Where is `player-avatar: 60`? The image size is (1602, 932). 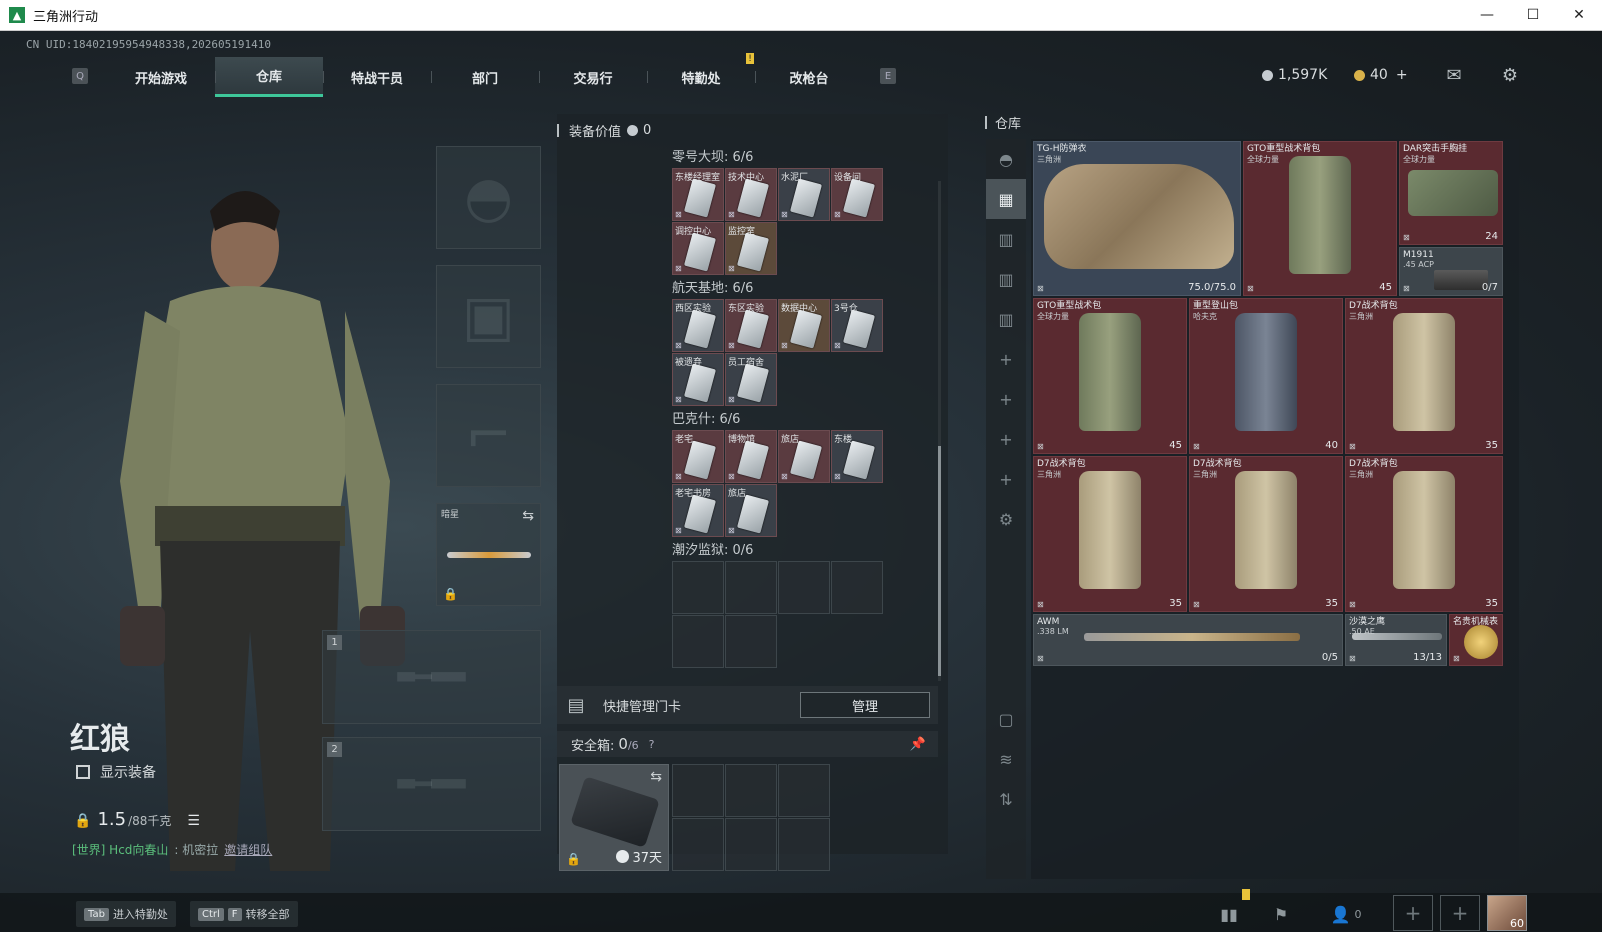 player-avatar: 60 is located at coordinates (1507, 913).